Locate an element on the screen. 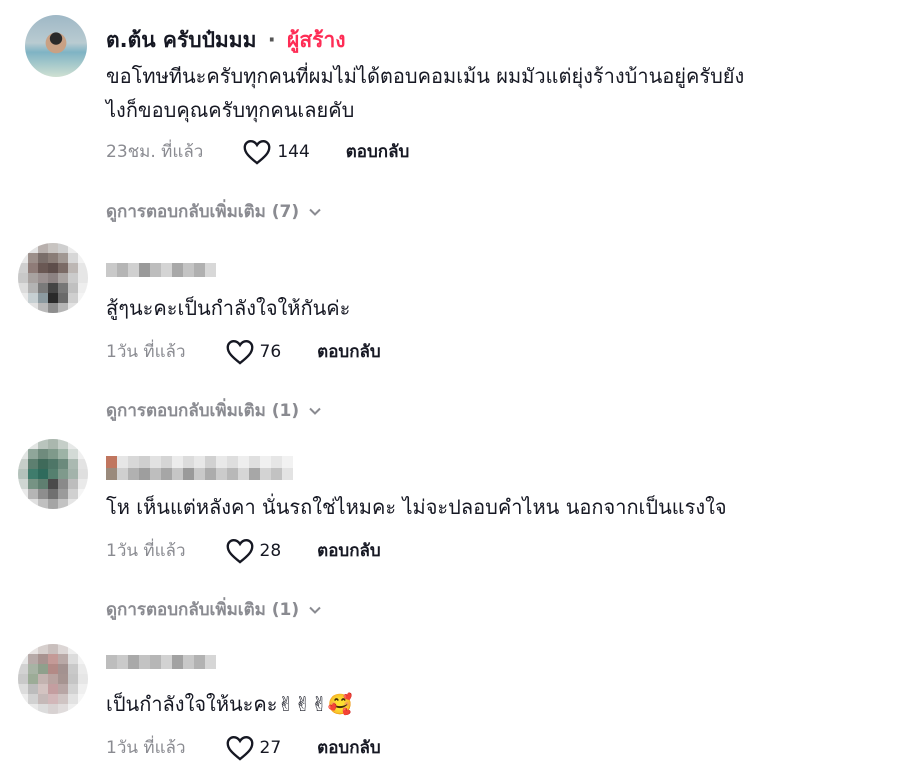  like-button: 144 is located at coordinates (276, 152).